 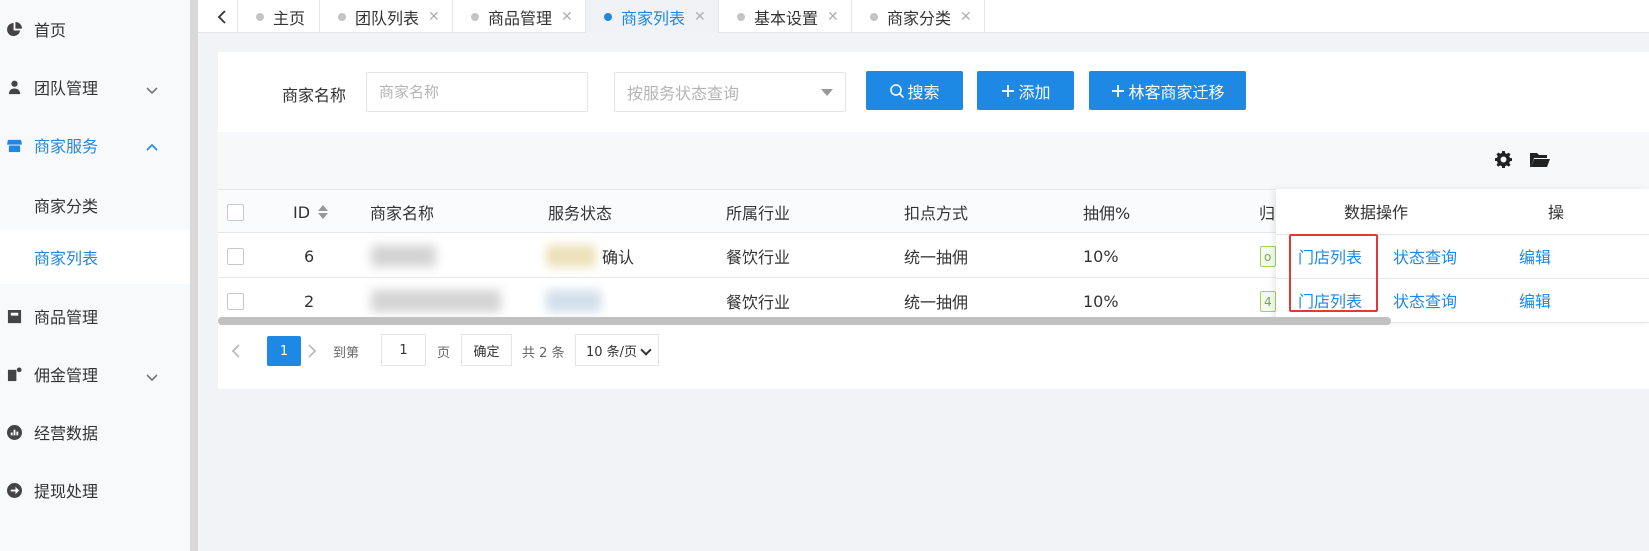 I want to click on page-unit-label: 页, so click(x=444, y=353).